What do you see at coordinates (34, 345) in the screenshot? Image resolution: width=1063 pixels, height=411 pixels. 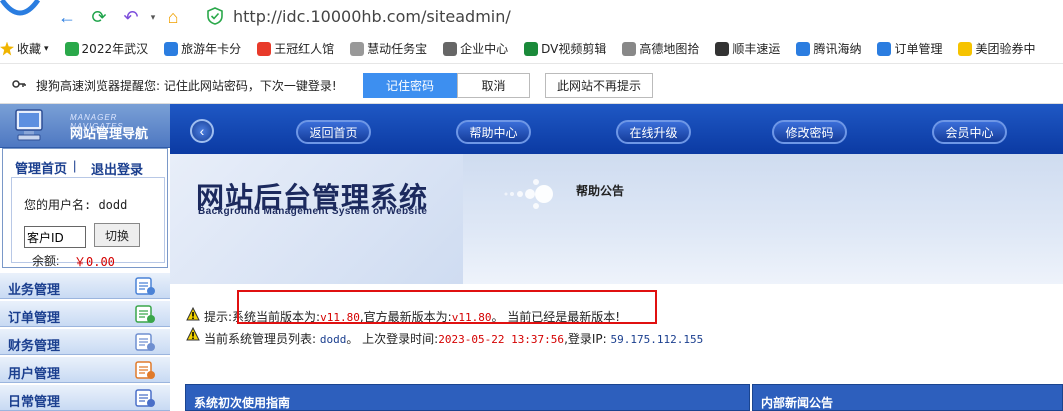 I see `sidebar-menu-label: 财务管理` at bounding box center [34, 345].